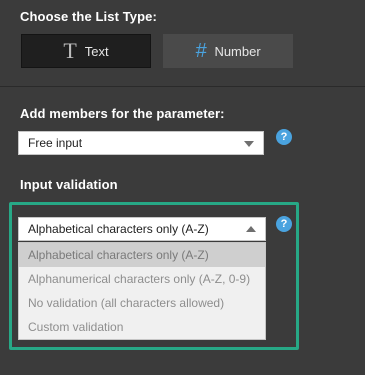 The width and height of the screenshot is (365, 375). Describe the element at coordinates (284, 137) in the screenshot. I see `members-help-icon: ?` at that location.